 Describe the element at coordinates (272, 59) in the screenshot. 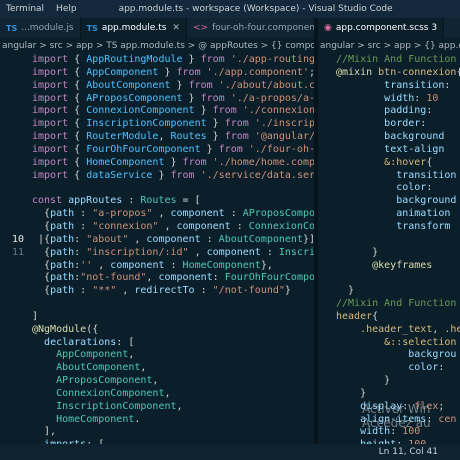

I see `code-token: './app-routing.module'` at that location.